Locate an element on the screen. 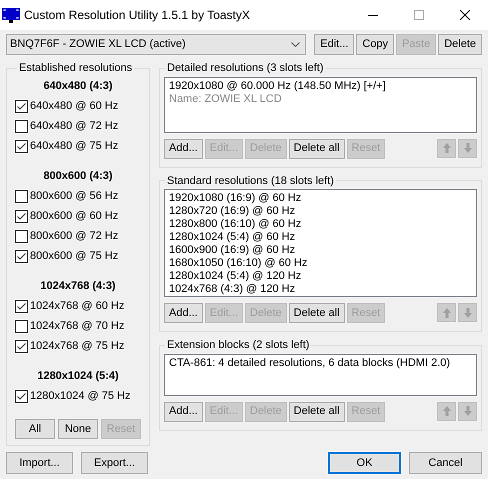 This screenshot has width=488, height=479. resolution-label: 640x480 @ 60 Hz is located at coordinates (74, 106).